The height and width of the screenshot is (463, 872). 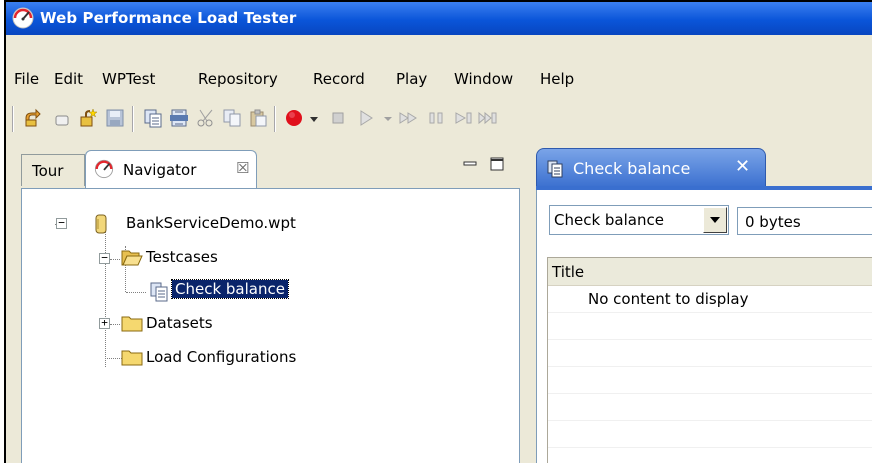 I want to click on title-bar: Web Performance Load Tester, so click(x=439, y=18).